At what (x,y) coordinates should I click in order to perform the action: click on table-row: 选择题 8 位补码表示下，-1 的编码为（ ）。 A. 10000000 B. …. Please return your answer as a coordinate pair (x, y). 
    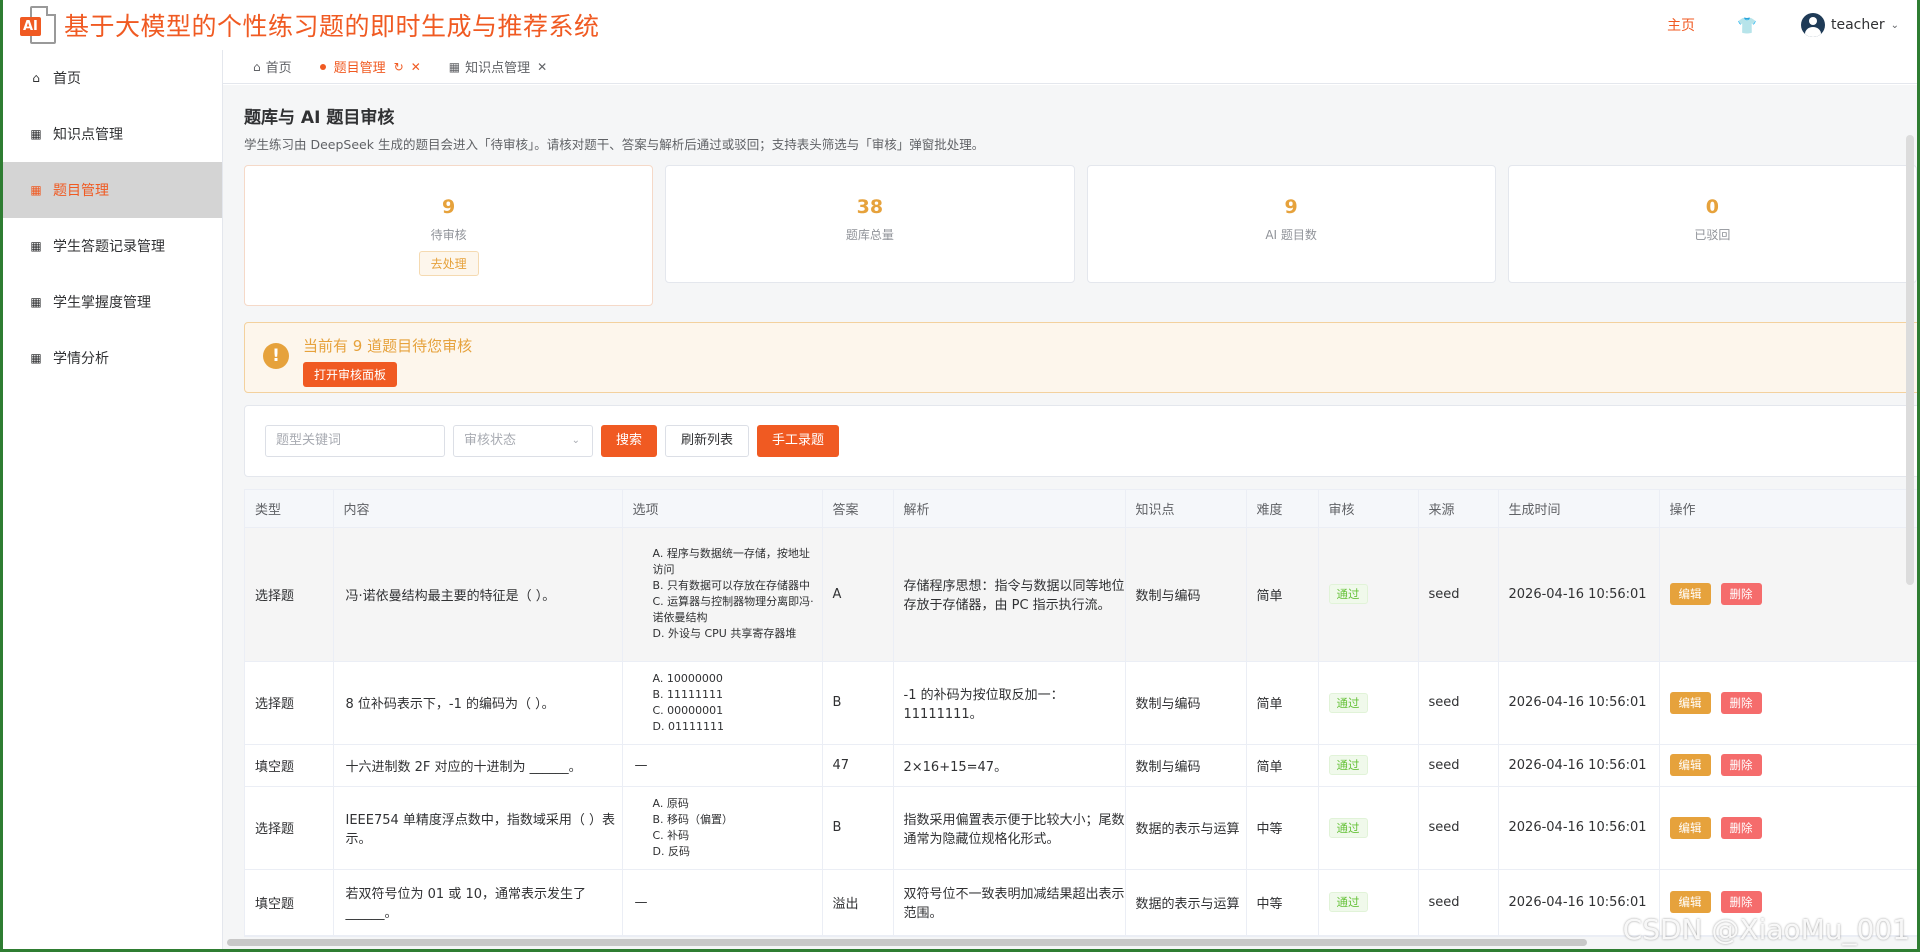
    Looking at the image, I should click on (1081, 703).